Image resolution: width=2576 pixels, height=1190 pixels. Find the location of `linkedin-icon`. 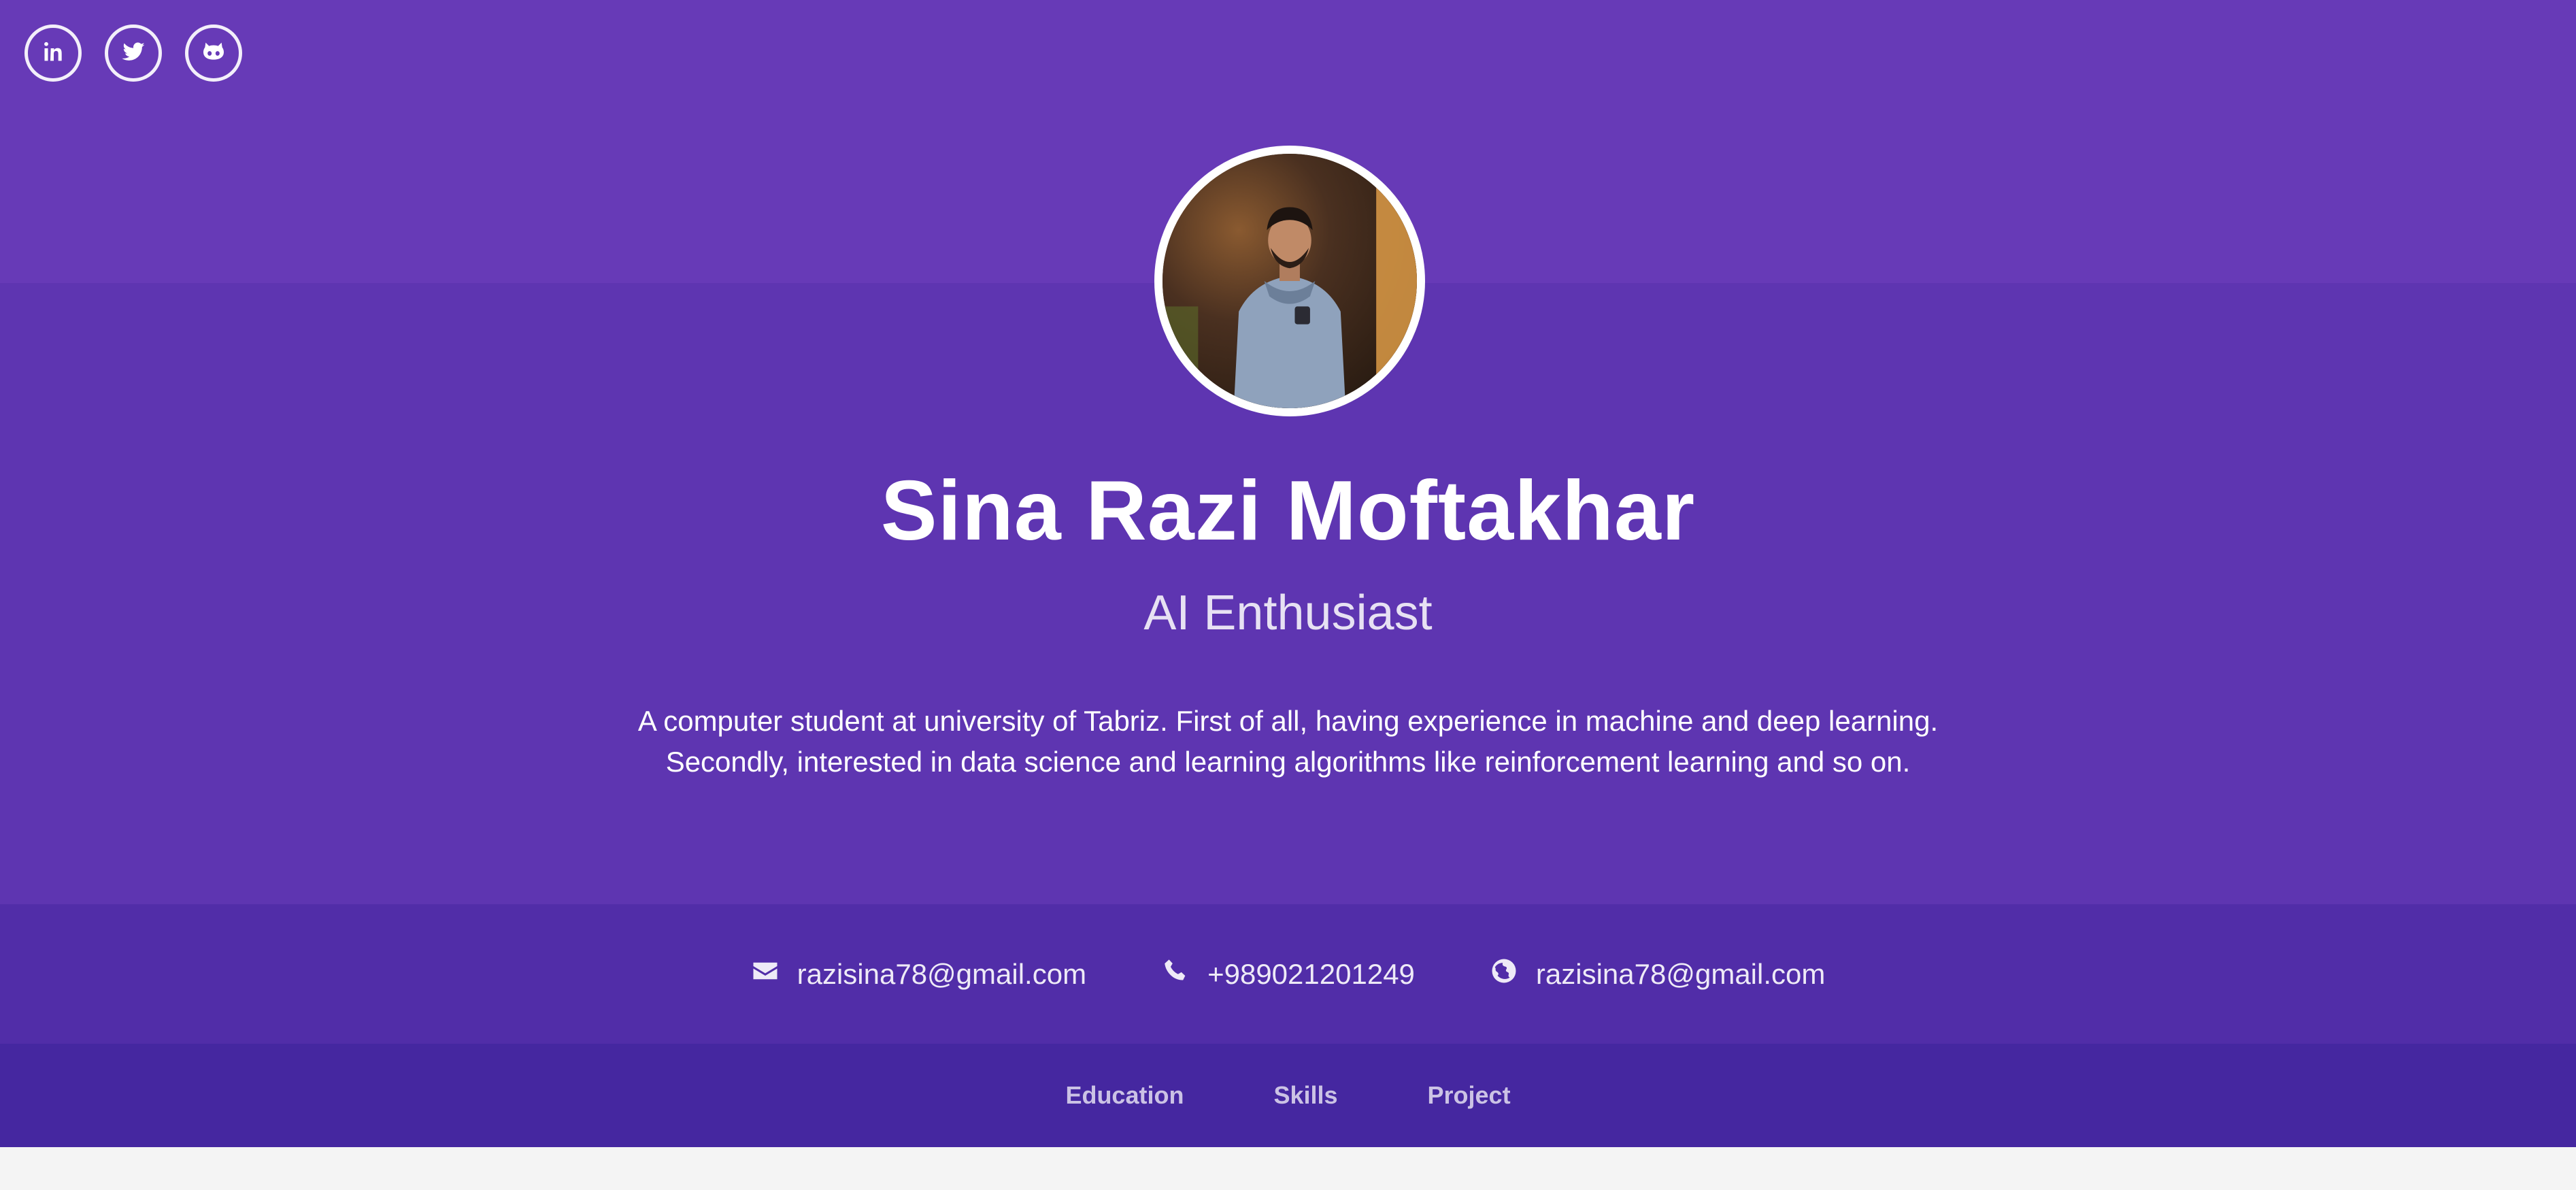

linkedin-icon is located at coordinates (53, 53).